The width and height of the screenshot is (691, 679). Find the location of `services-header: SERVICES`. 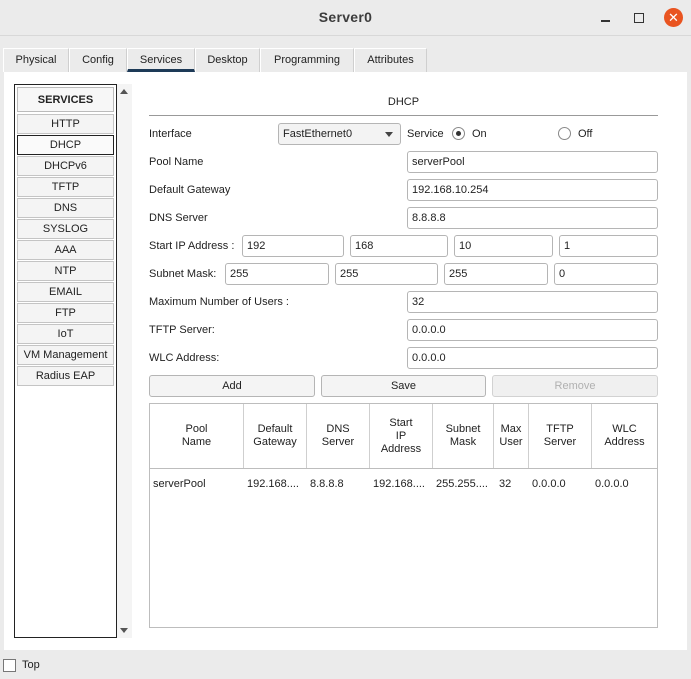

services-header: SERVICES is located at coordinates (65, 99).